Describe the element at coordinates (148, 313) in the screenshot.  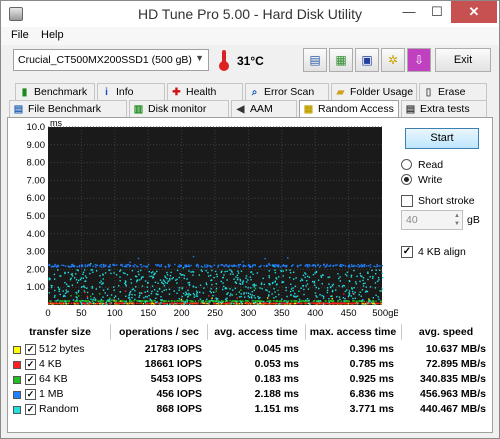
I see `x-tick-label: 150` at that location.